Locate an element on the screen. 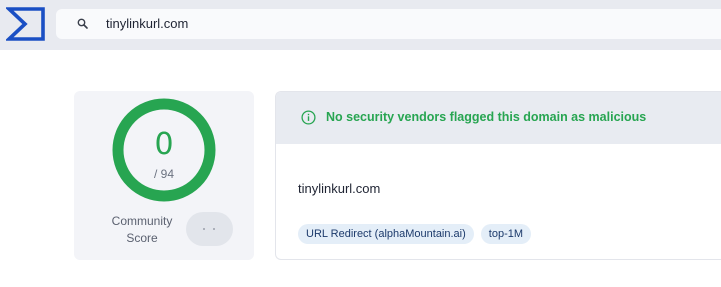 This screenshot has height=287, width=721. info-circle-icon is located at coordinates (308, 117).